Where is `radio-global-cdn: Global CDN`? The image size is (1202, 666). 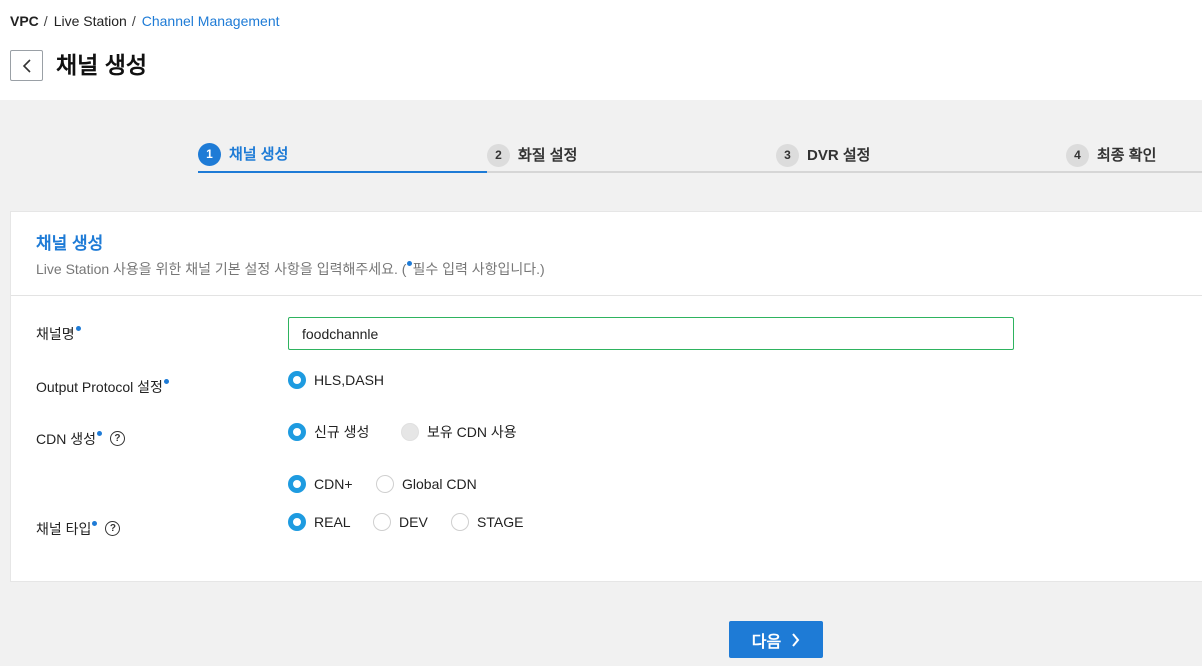 radio-global-cdn: Global CDN is located at coordinates (426, 484).